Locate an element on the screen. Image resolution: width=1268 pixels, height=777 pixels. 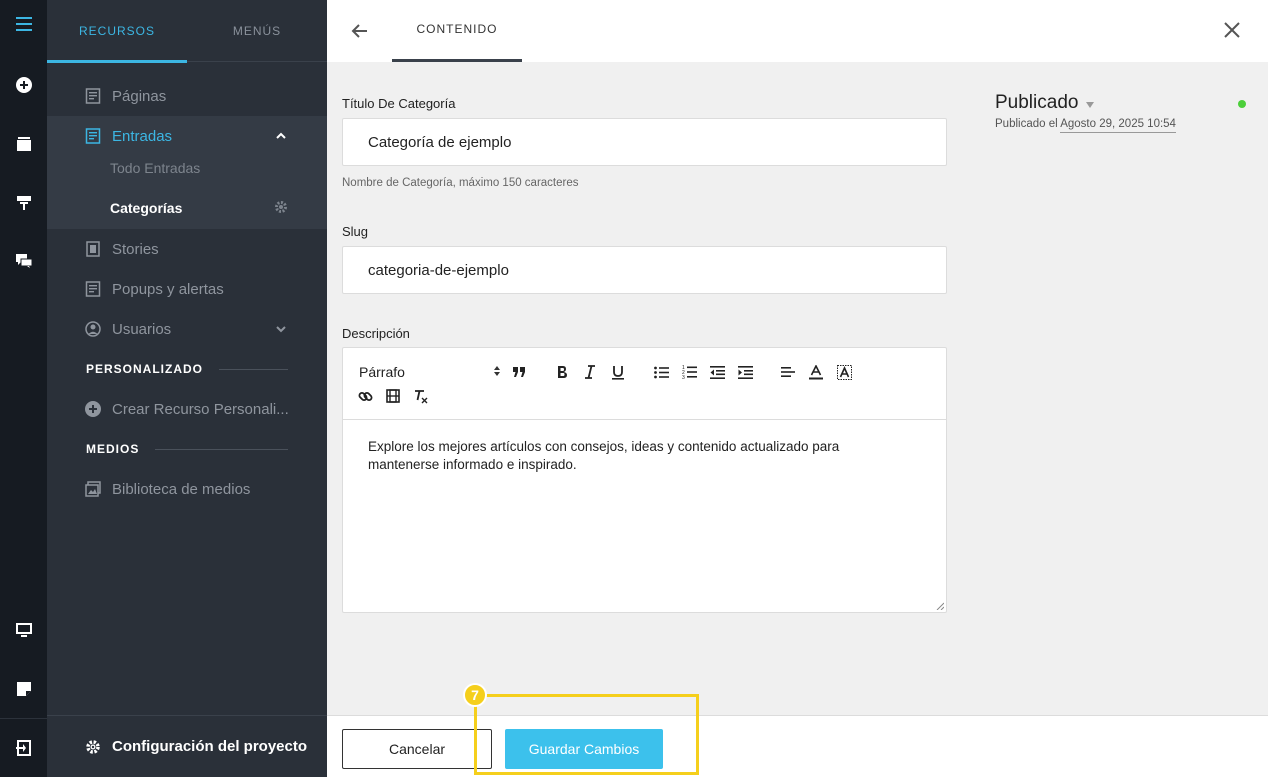
tab-menus: MENÚS is located at coordinates (257, 31).